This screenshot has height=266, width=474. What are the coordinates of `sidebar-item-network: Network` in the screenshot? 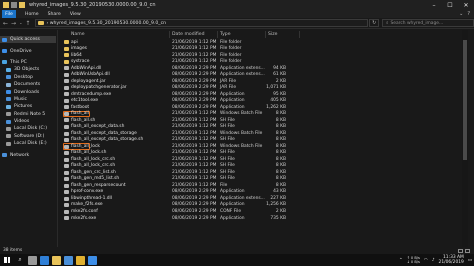 It's located at (28, 154).